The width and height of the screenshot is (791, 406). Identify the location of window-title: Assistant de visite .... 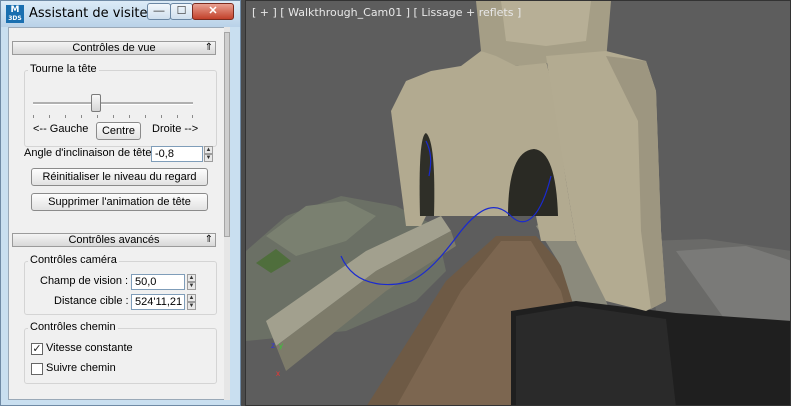
(97, 13).